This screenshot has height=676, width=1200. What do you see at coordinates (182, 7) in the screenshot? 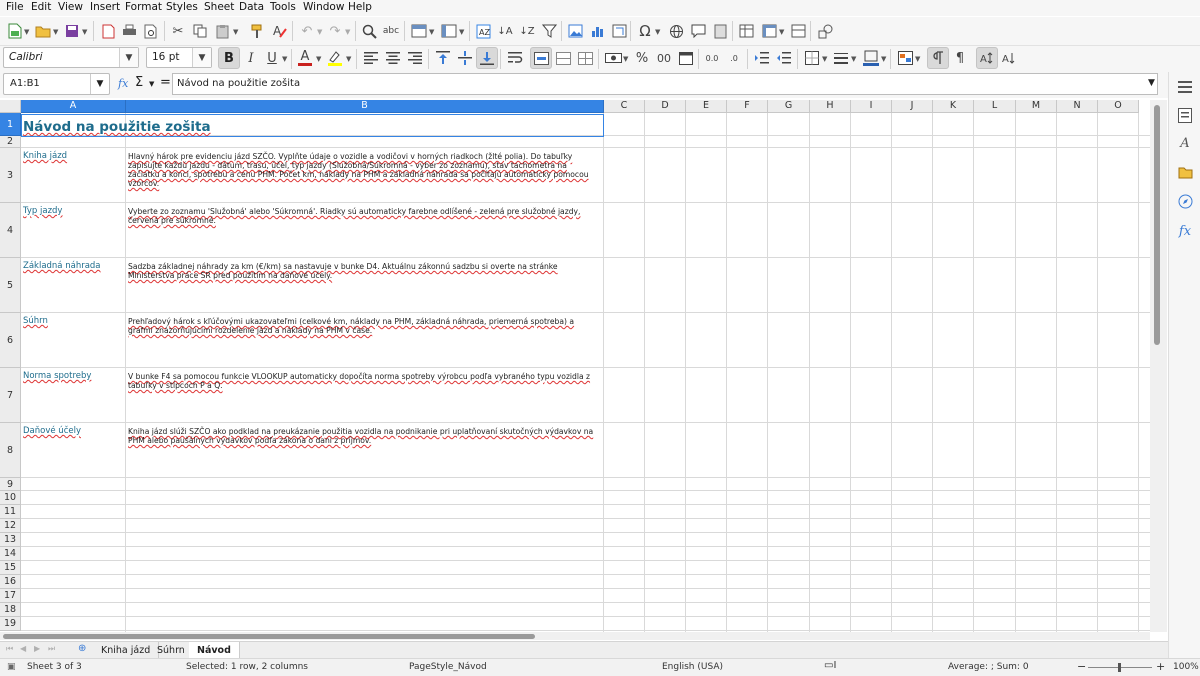
I see `menu-styles: Styles` at bounding box center [182, 7].